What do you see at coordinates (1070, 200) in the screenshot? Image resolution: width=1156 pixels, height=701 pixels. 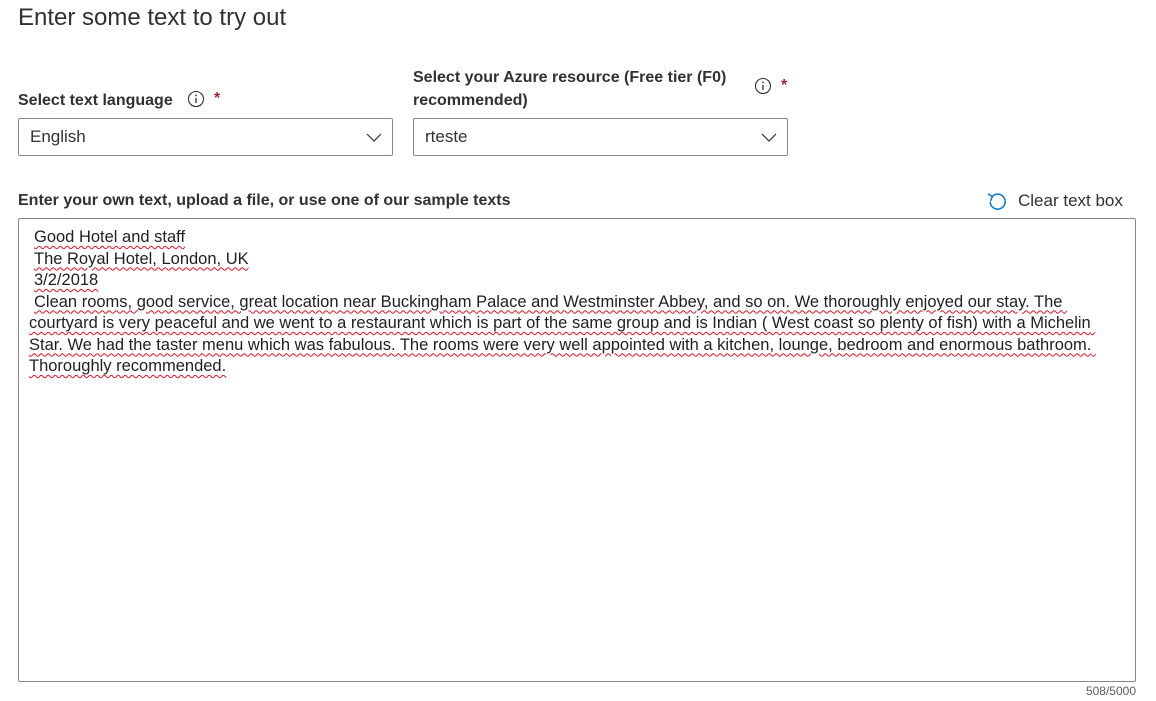 I see `clear-text-label: Clear text box` at bounding box center [1070, 200].